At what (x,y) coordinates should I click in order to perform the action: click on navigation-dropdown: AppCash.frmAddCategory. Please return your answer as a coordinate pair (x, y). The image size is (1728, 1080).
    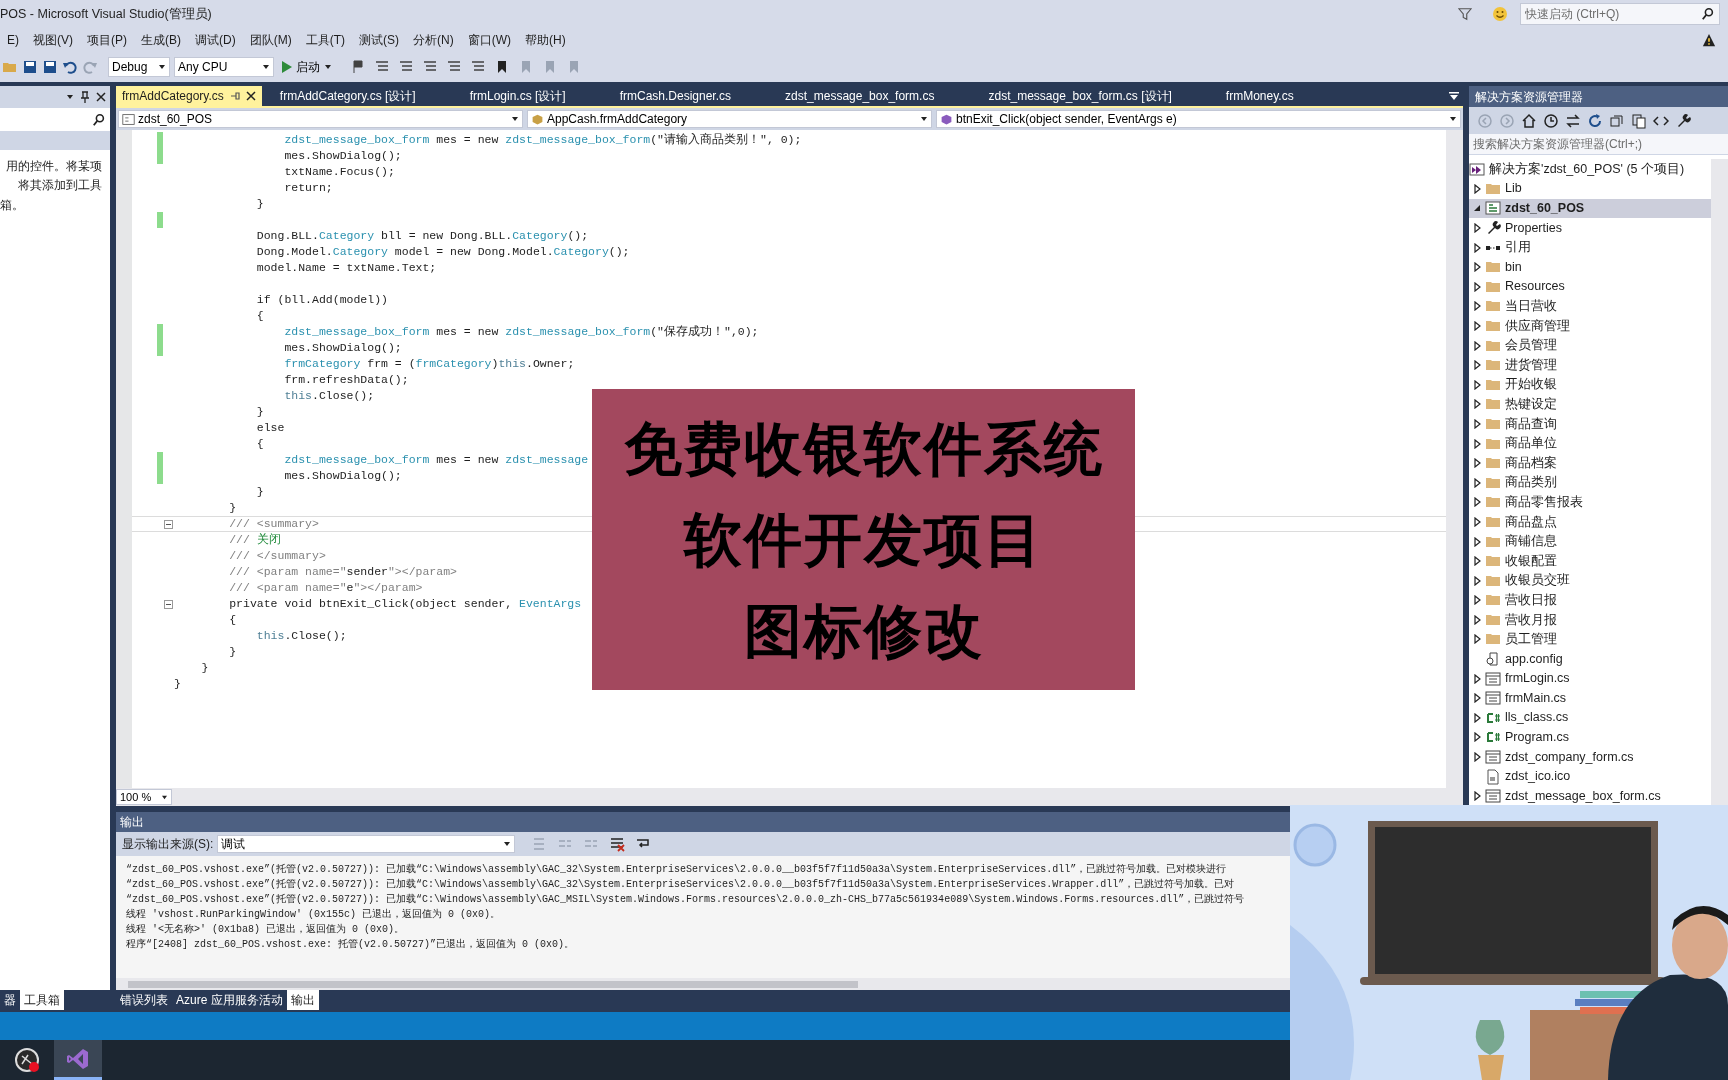
    Looking at the image, I should click on (729, 119).